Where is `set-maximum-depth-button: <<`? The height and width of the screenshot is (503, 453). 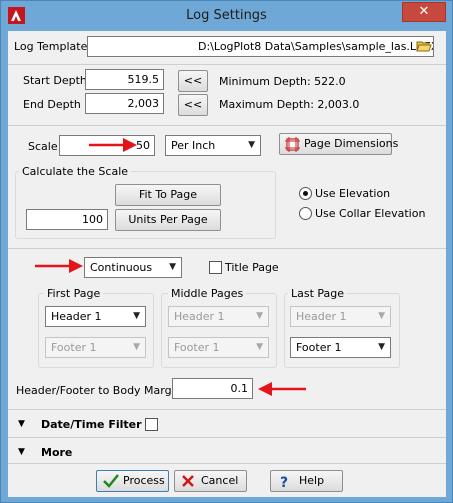
set-maximum-depth-button: << is located at coordinates (193, 105).